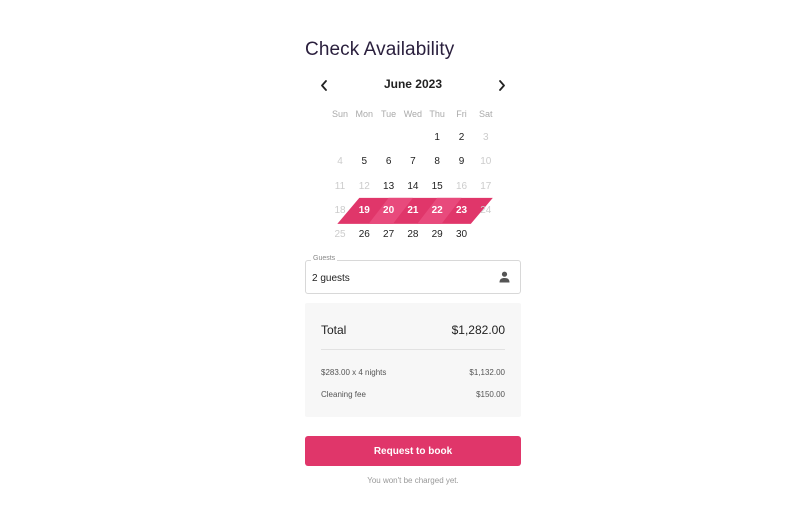  Describe the element at coordinates (413, 349) in the screenshot. I see `summary-divider` at that location.